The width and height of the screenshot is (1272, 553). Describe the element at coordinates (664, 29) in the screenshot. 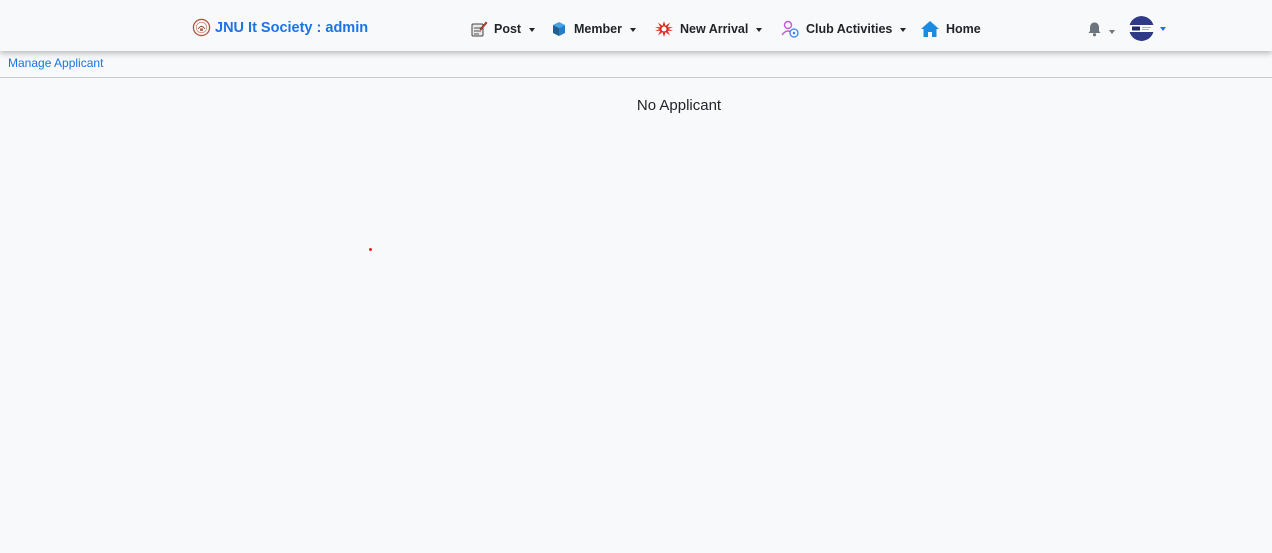

I see `starburst-icon` at that location.